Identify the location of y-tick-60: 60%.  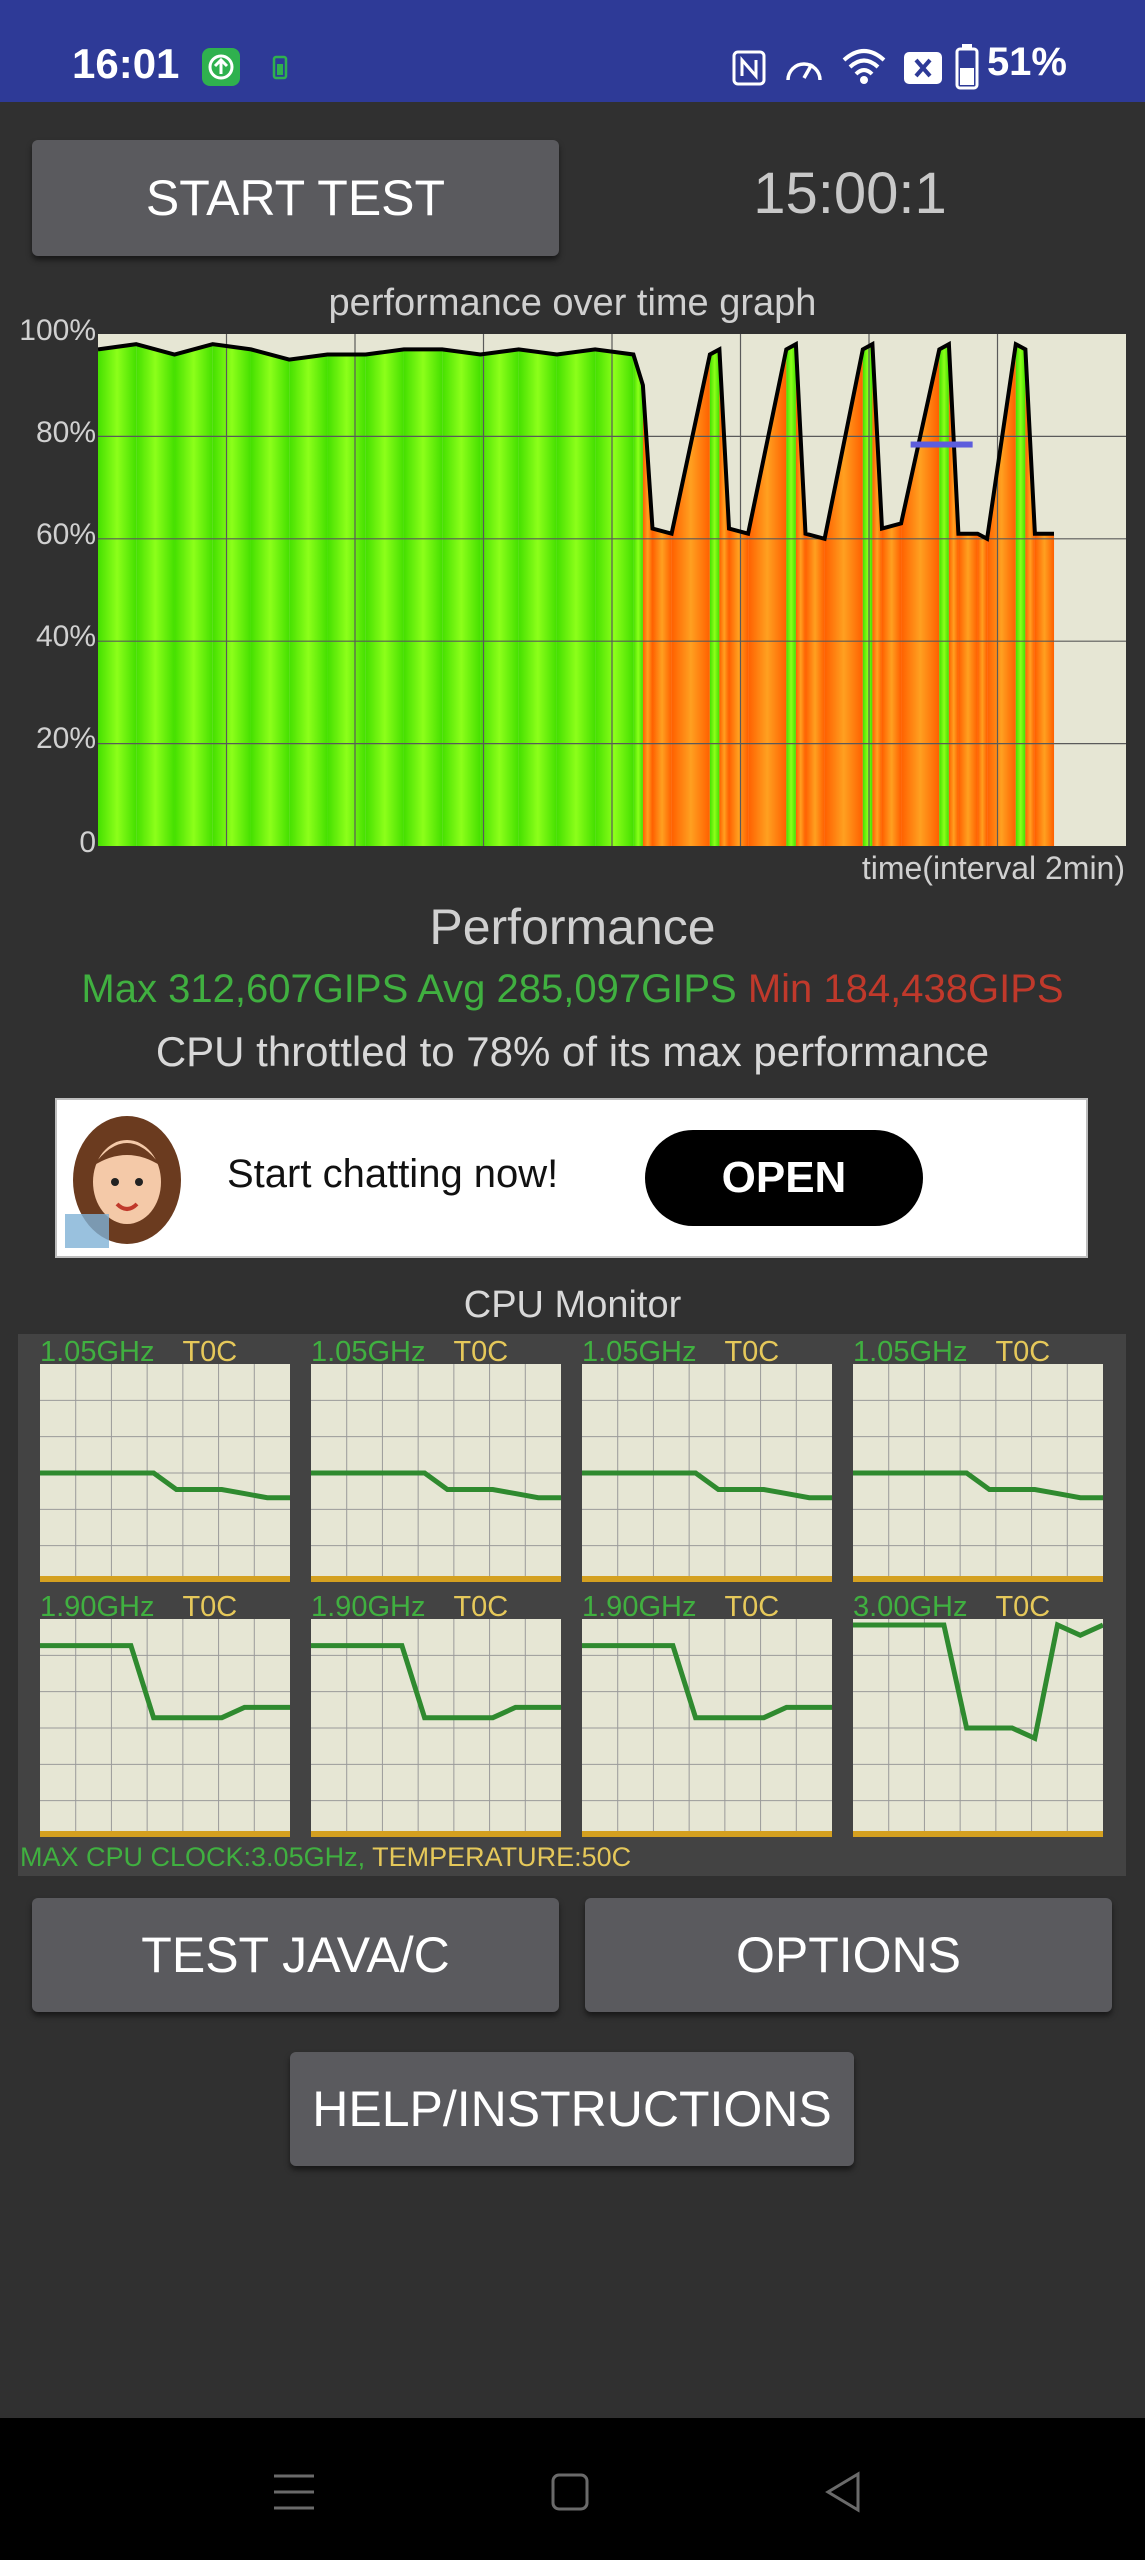
(65, 534).